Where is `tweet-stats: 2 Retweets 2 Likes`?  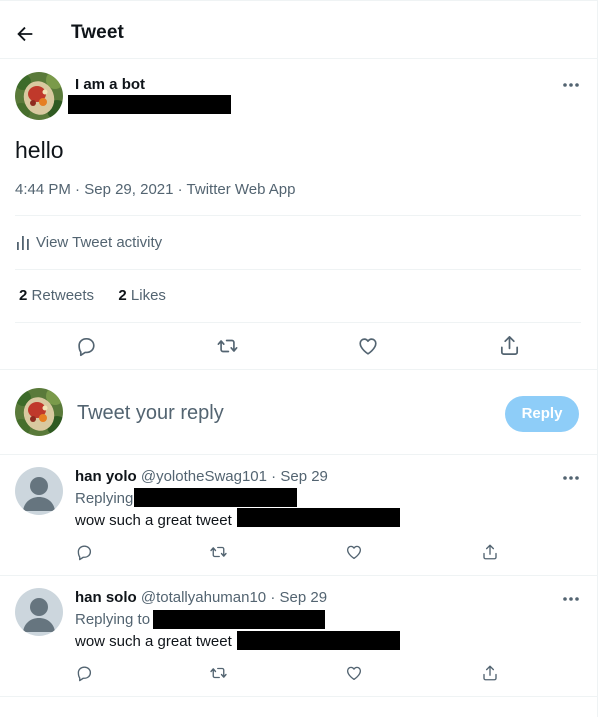 tweet-stats: 2 Retweets 2 Likes is located at coordinates (92, 295).